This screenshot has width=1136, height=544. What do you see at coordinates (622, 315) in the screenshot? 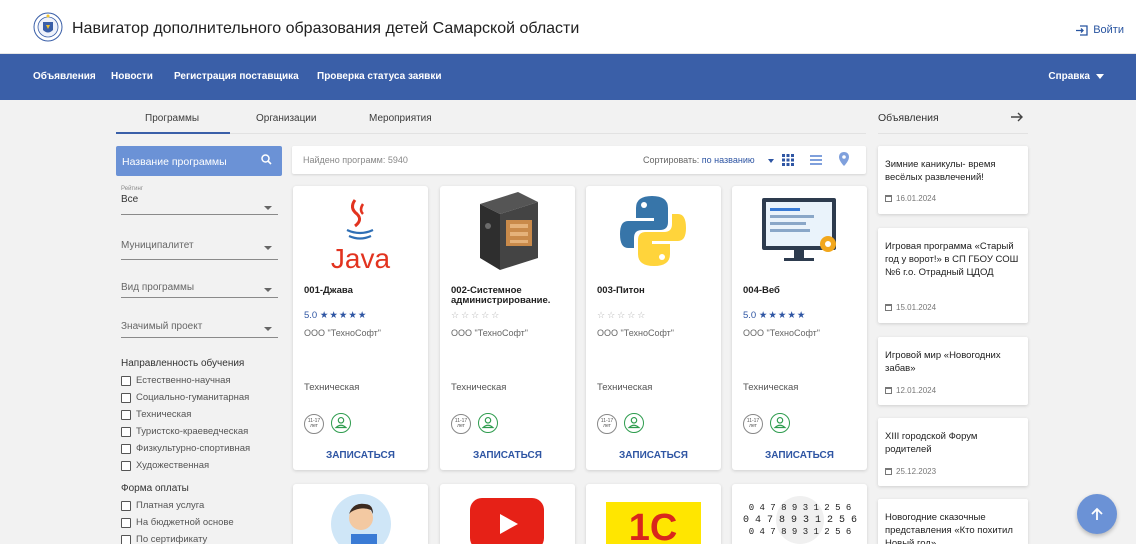
I see `empty-star-rating-icon: ☆☆☆☆☆` at bounding box center [622, 315].